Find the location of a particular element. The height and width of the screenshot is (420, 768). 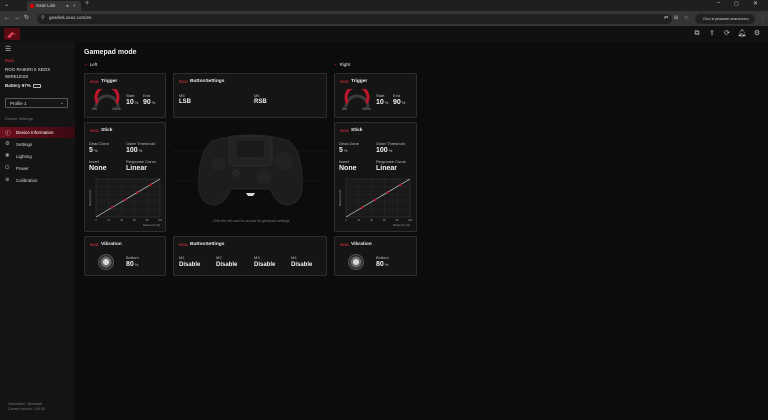

end-label: End is located at coordinates (147, 95).